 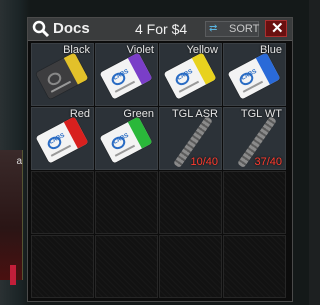 What do you see at coordinates (76, 50) in the screenshot?
I see `item-name: Black` at bounding box center [76, 50].